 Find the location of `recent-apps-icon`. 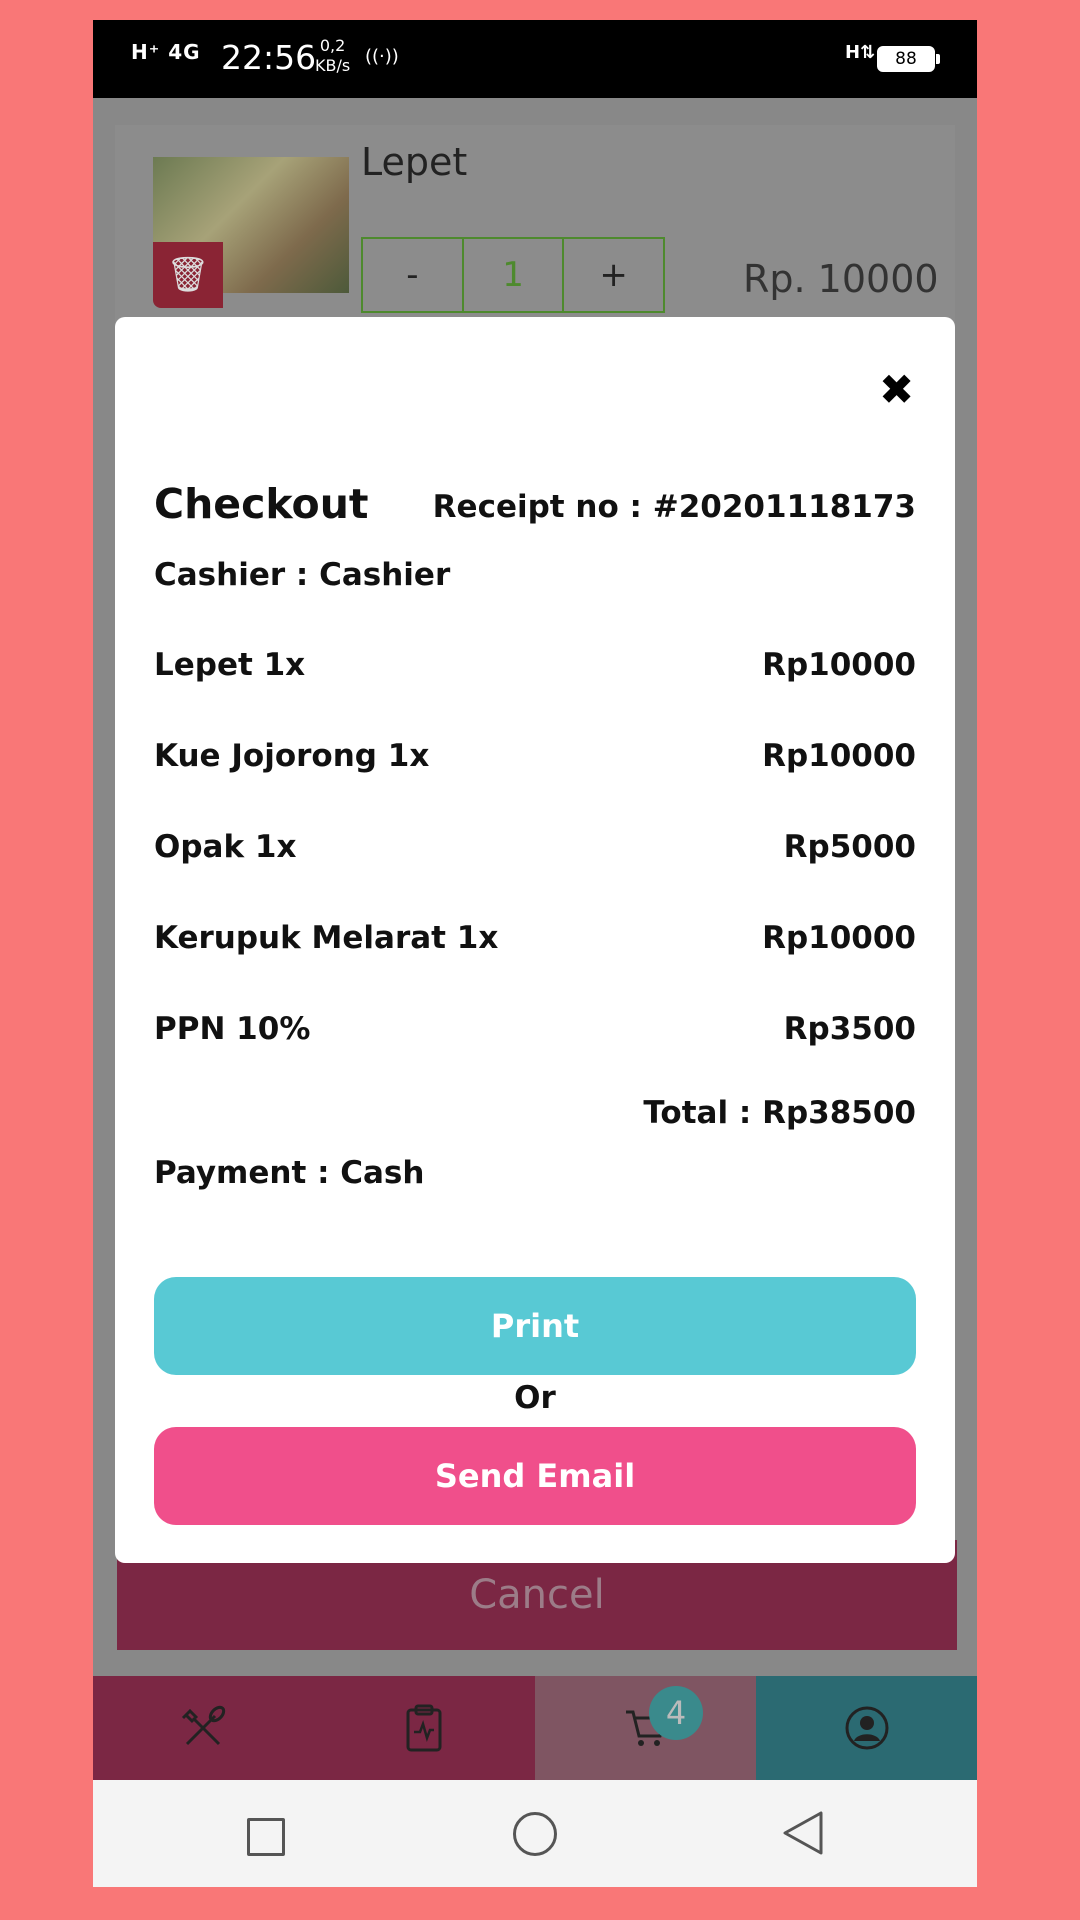

recent-apps-icon is located at coordinates (266, 1837).